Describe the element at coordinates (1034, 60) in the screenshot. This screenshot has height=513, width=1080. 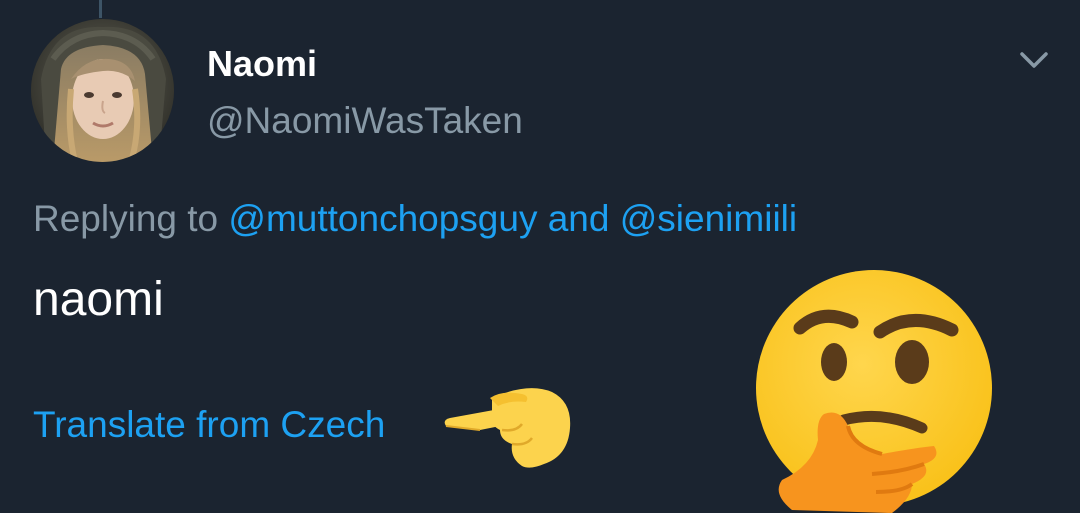
I see `chevron-down-icon` at that location.